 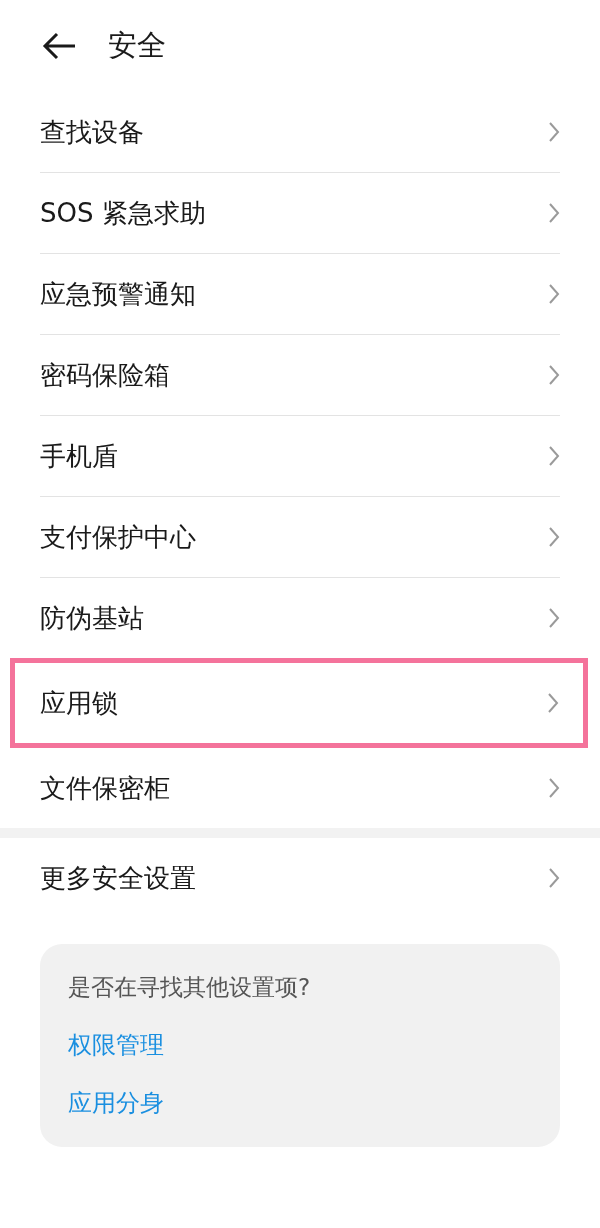 I want to click on settings-row: 文件保密柜, so click(x=300, y=788).